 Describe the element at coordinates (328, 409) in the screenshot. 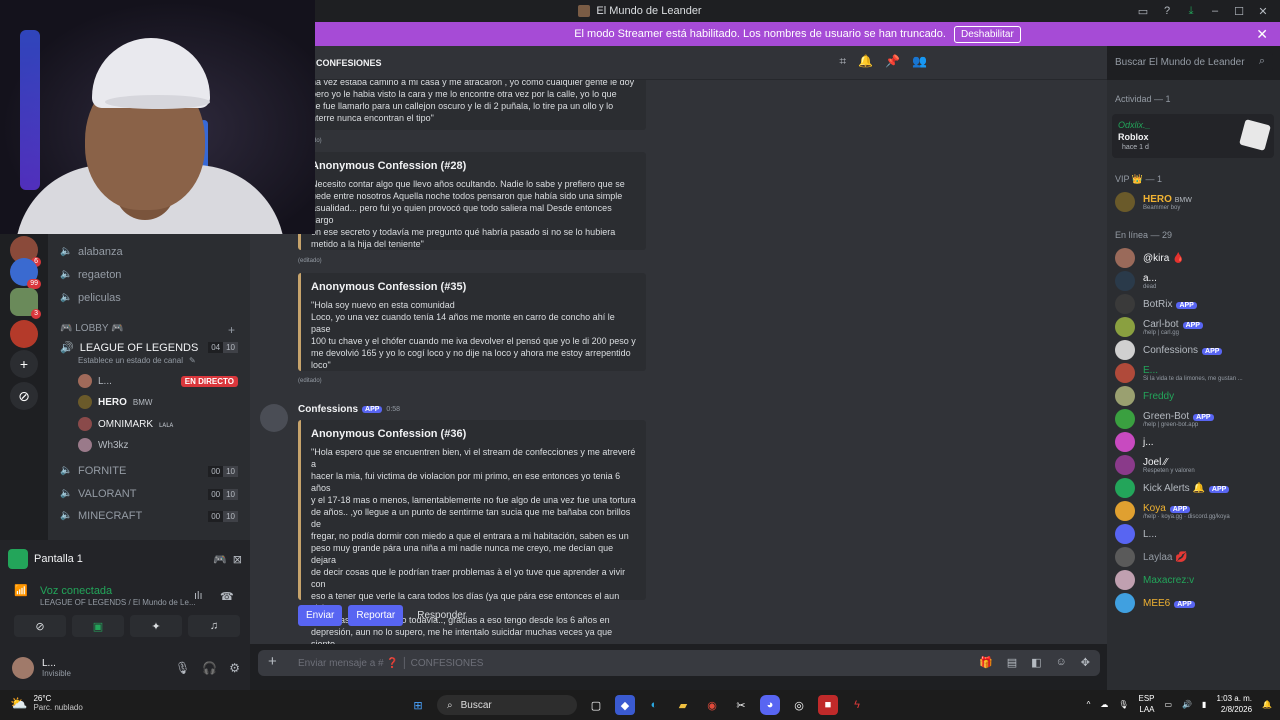

I see `author-name: Confessions` at that location.